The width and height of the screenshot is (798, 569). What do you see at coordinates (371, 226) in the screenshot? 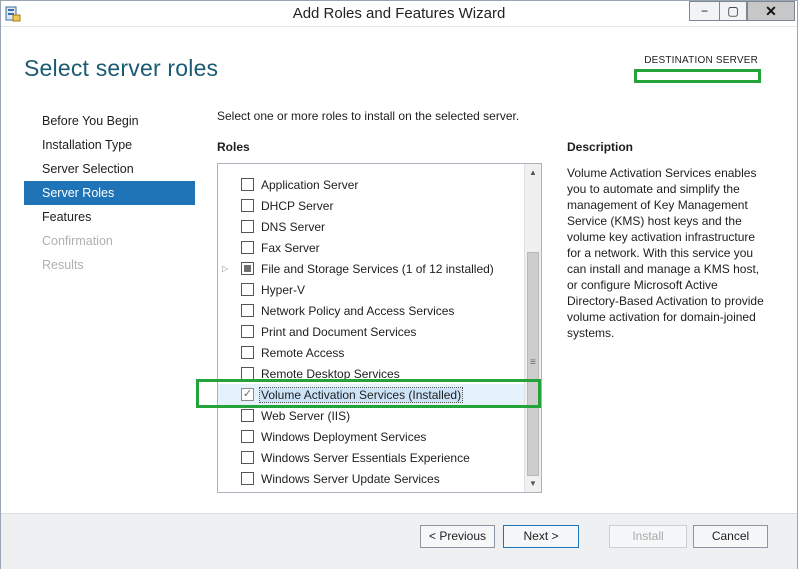
I see `role-row: DNS Server` at bounding box center [371, 226].